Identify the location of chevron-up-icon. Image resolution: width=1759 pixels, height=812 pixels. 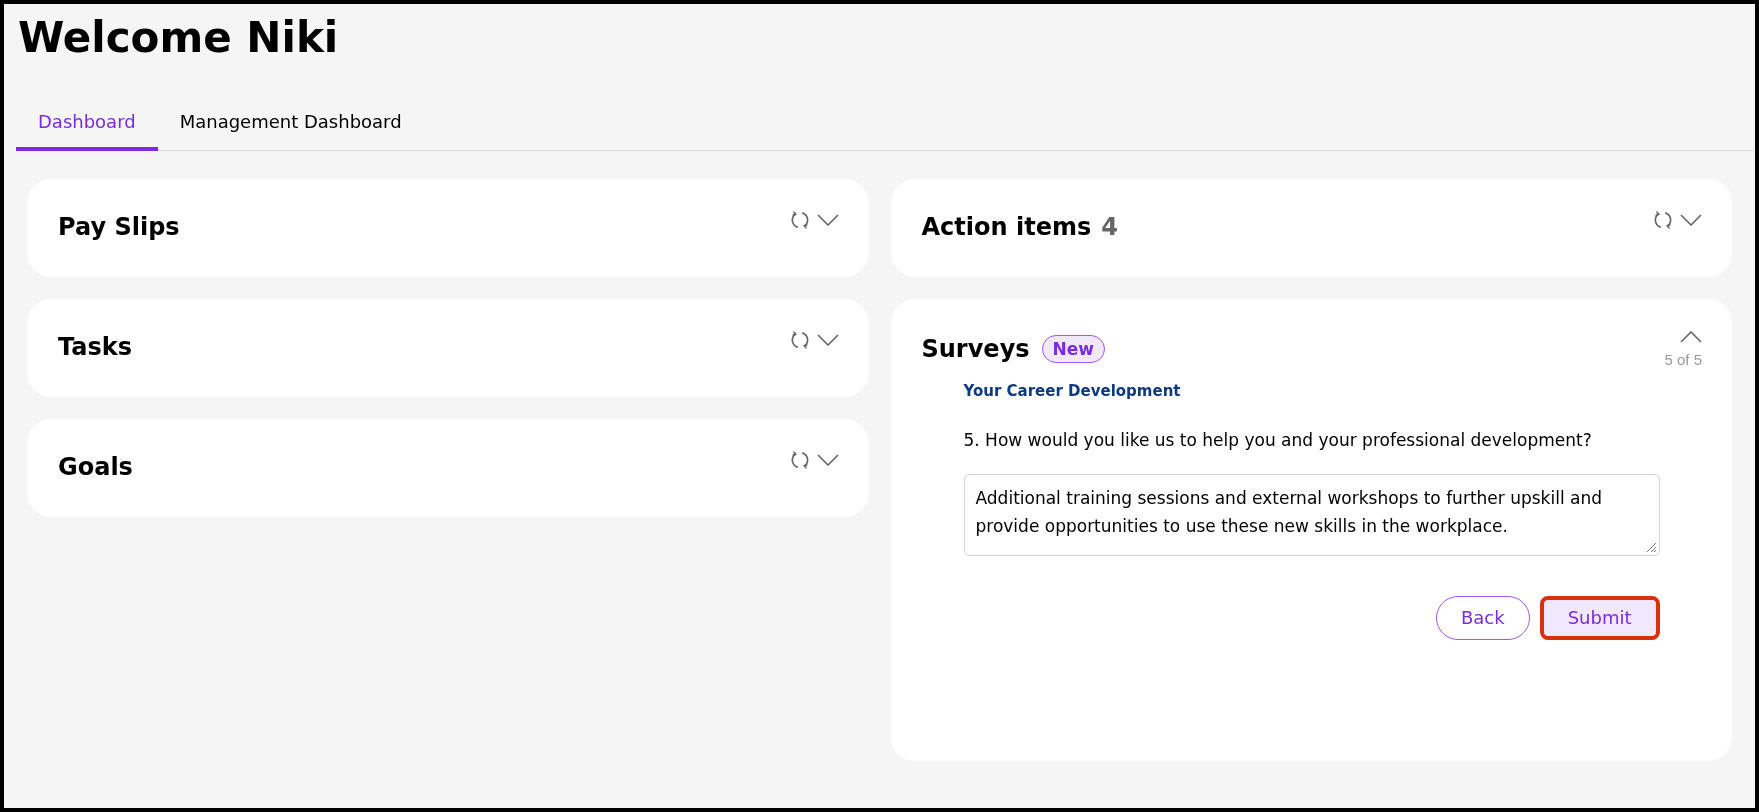
(1691, 337).